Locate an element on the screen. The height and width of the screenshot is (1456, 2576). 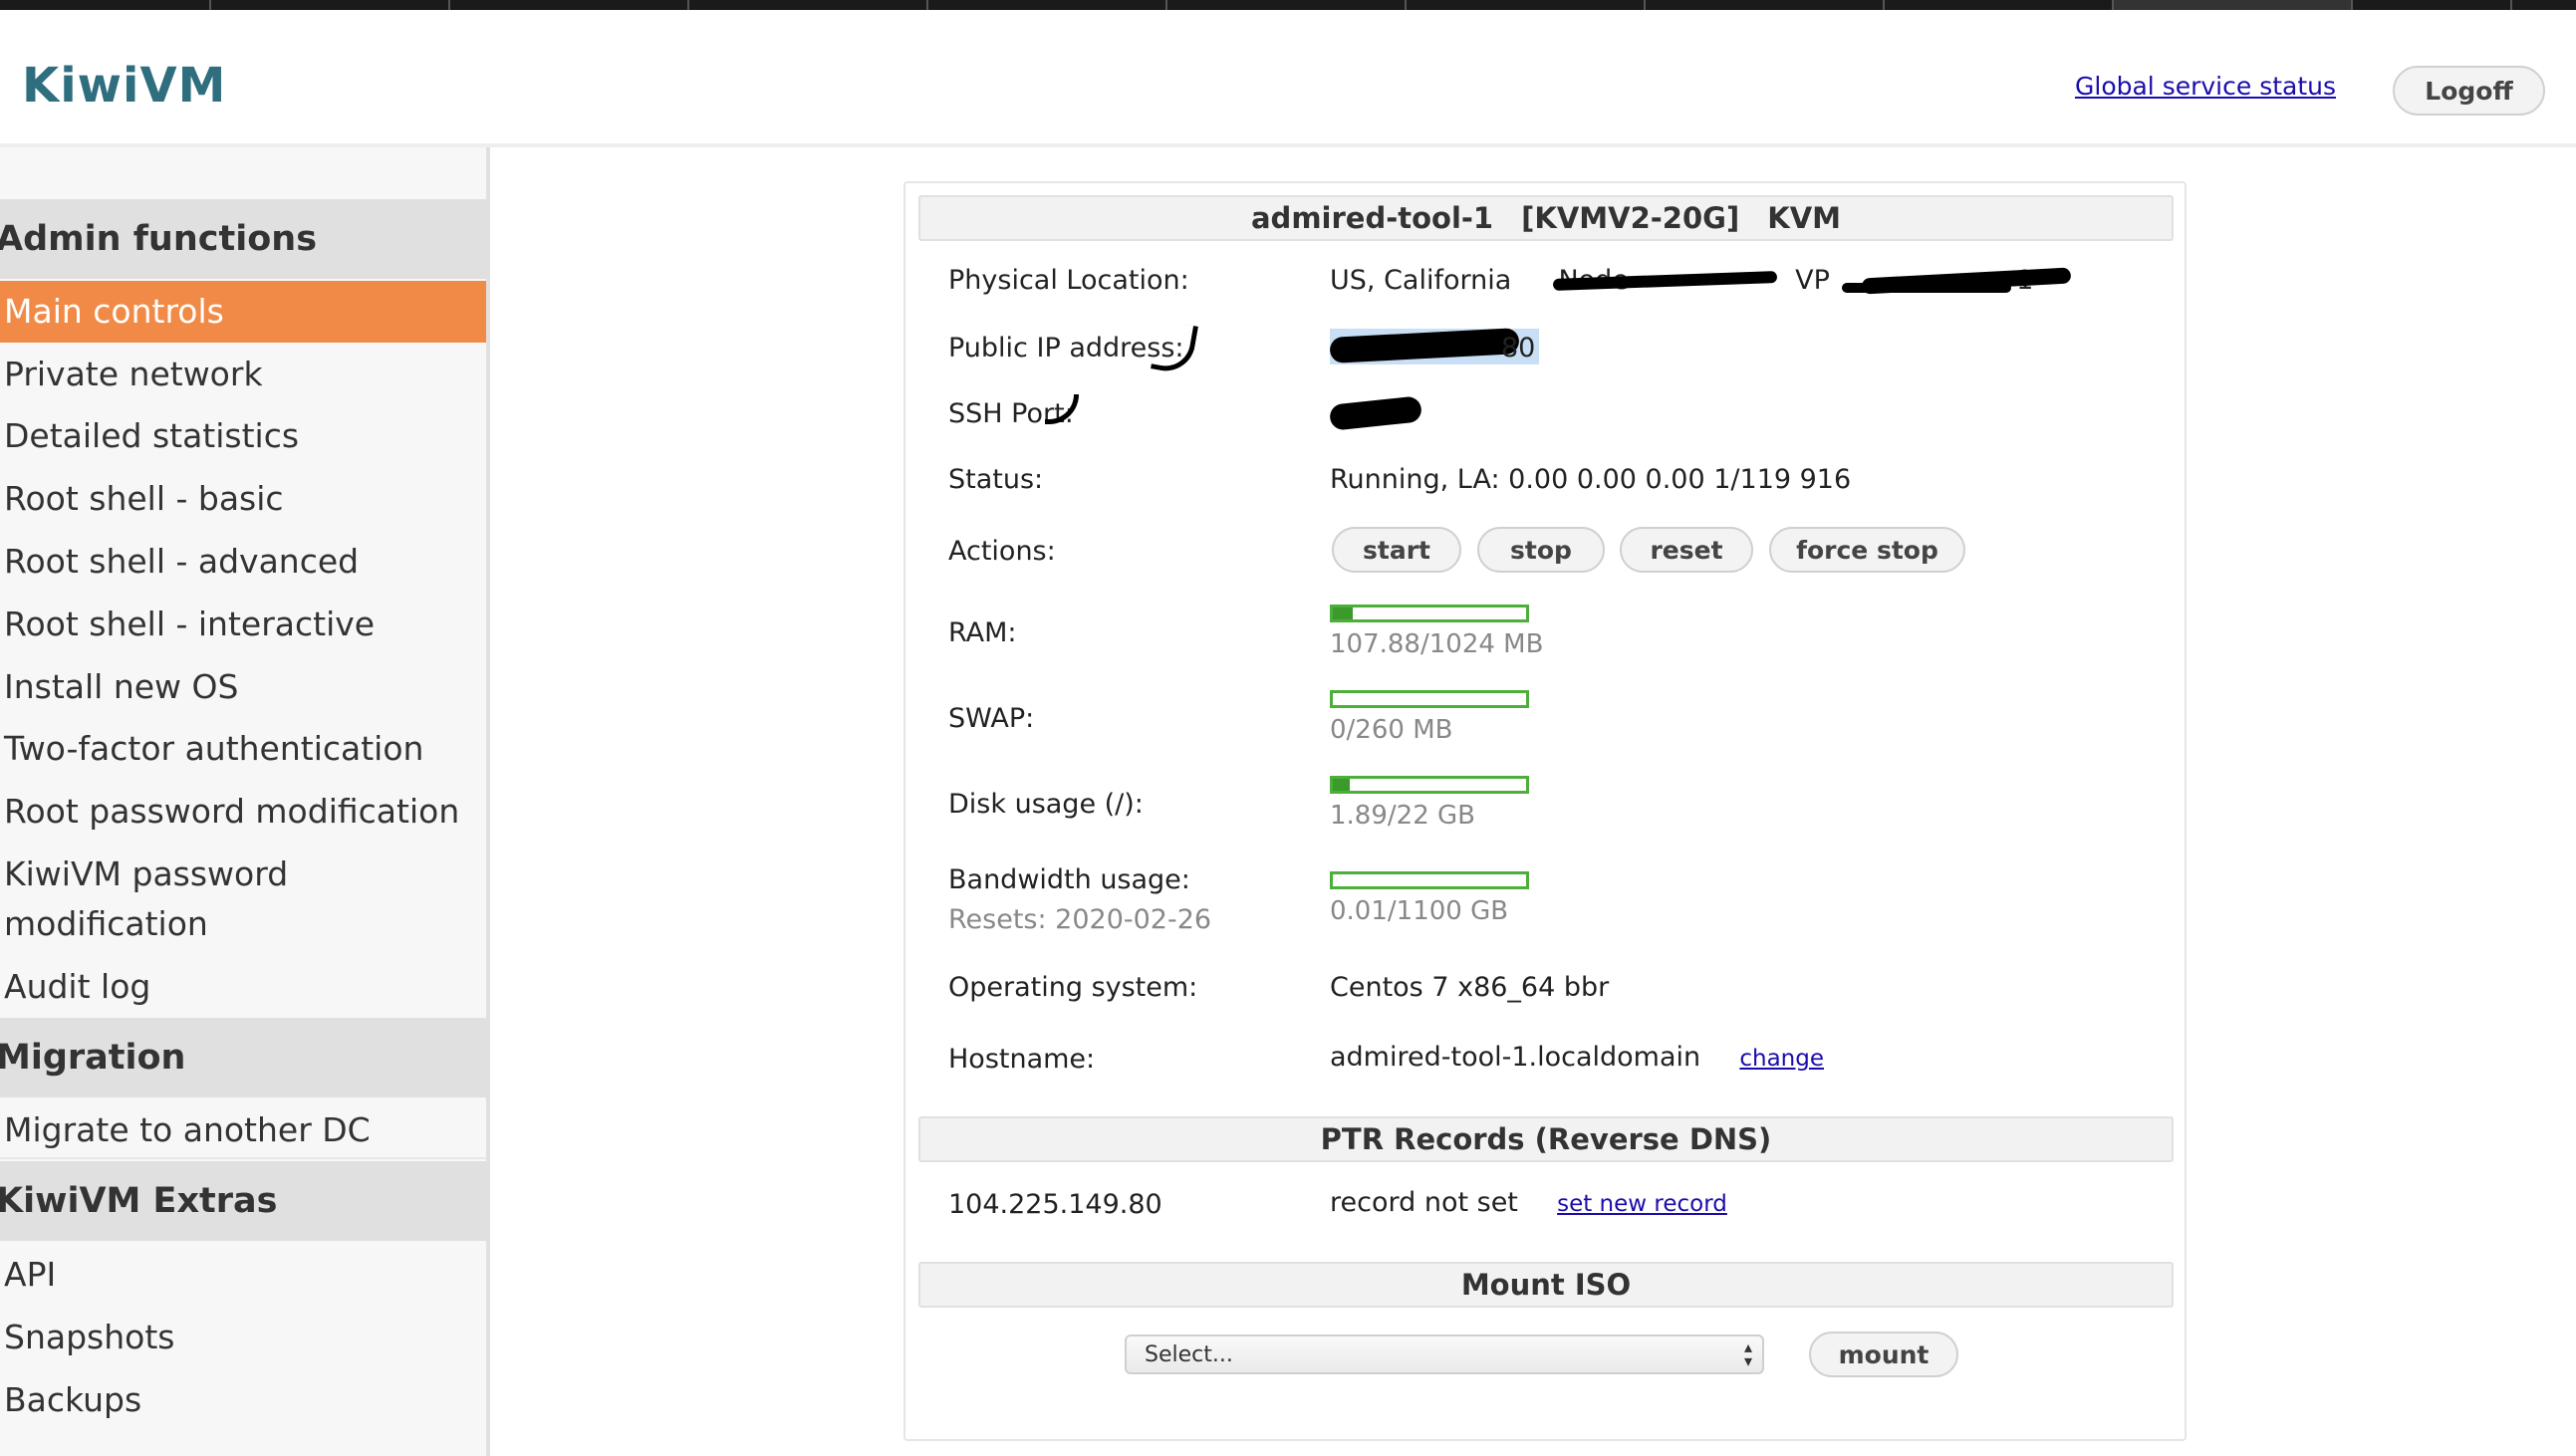
sidebar-item-migrate: Migrate to another DC is located at coordinates (243, 1130).